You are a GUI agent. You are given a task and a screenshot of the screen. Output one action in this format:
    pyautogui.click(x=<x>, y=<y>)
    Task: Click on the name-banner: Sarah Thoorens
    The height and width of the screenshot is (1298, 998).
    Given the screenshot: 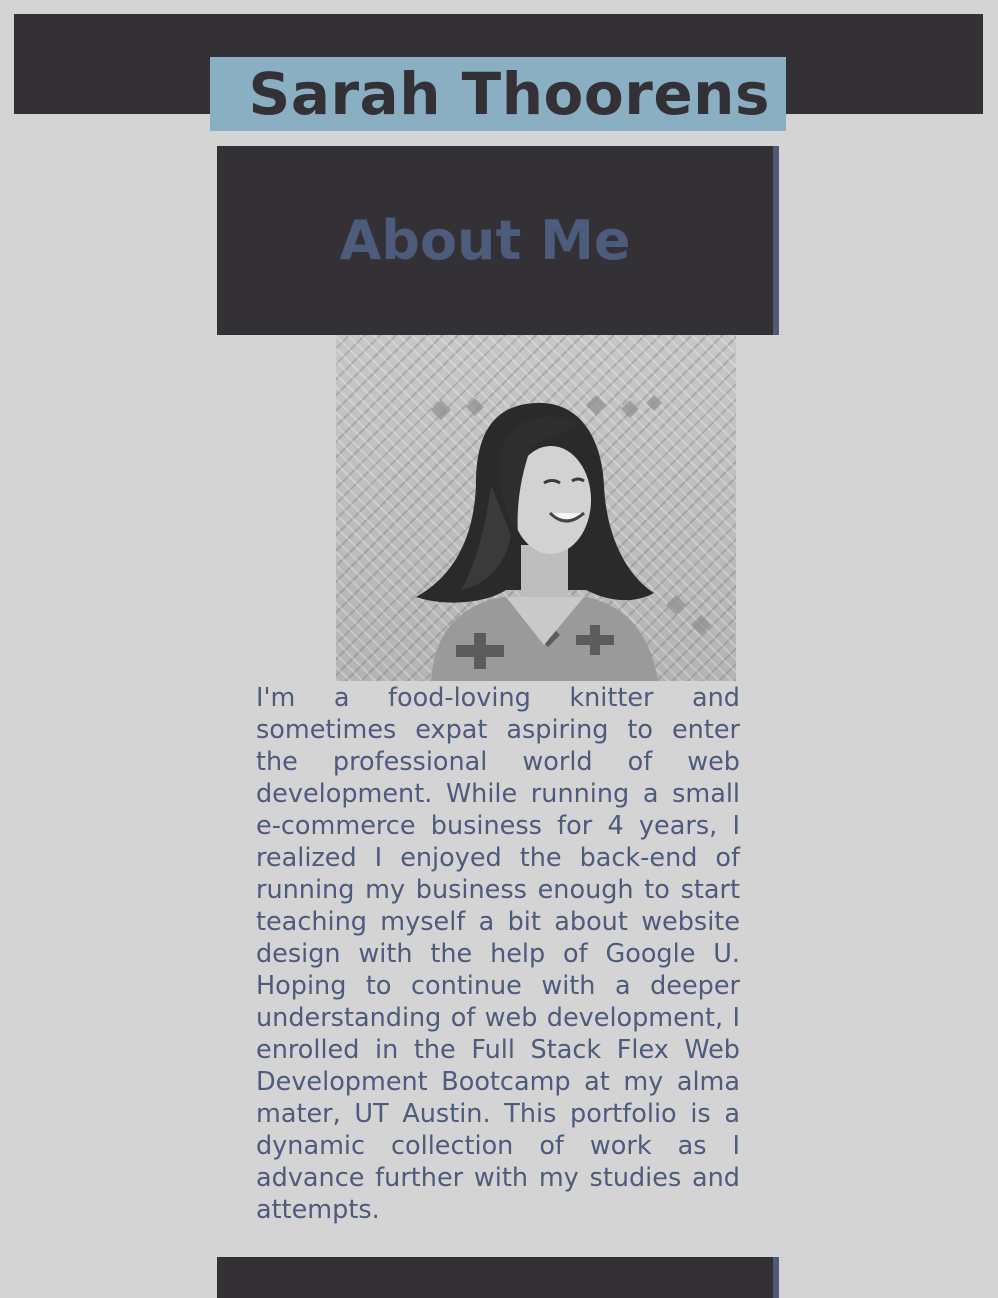 What is the action you would take?
    pyautogui.click(x=498, y=94)
    